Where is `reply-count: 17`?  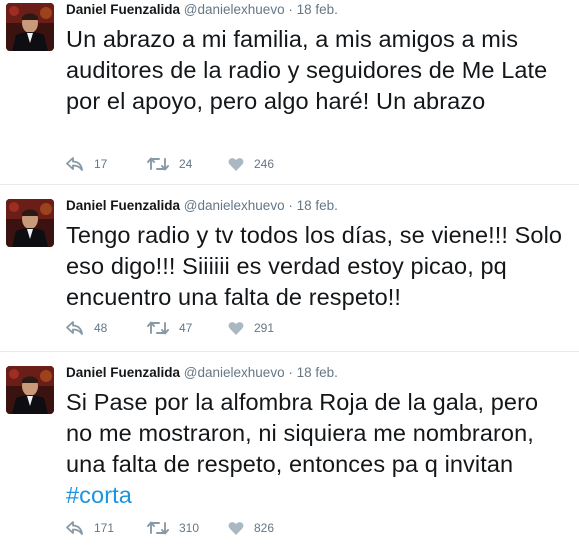 reply-count: 17 is located at coordinates (101, 164).